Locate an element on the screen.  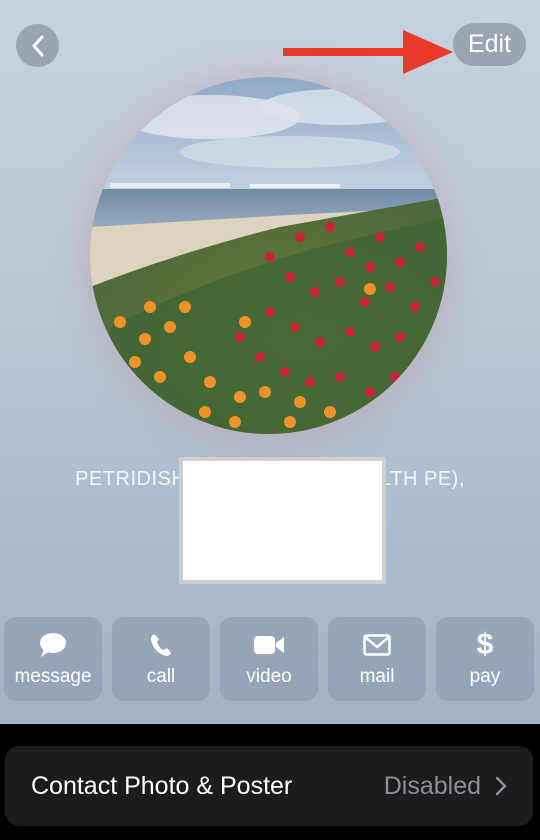
video-label: video is located at coordinates (269, 676).